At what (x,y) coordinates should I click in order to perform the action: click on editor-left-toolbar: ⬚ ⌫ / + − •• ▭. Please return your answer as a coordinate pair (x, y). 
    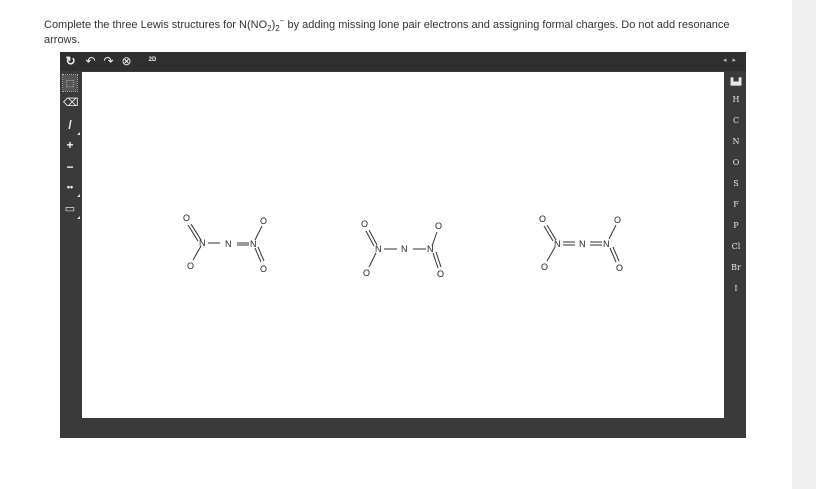
    Looking at the image, I should click on (70, 151).